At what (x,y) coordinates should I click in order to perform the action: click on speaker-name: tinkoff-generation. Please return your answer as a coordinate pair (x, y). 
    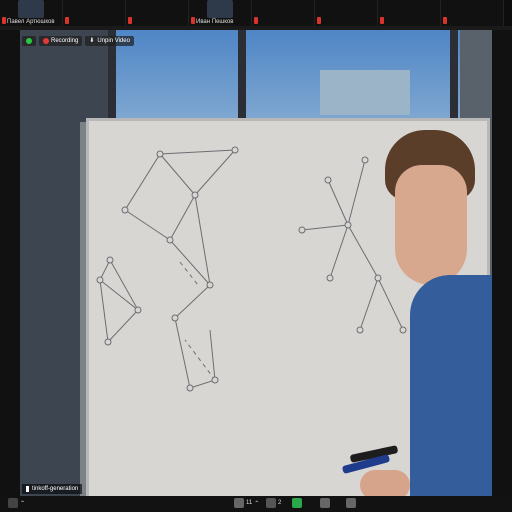
    Looking at the image, I should click on (55, 489).